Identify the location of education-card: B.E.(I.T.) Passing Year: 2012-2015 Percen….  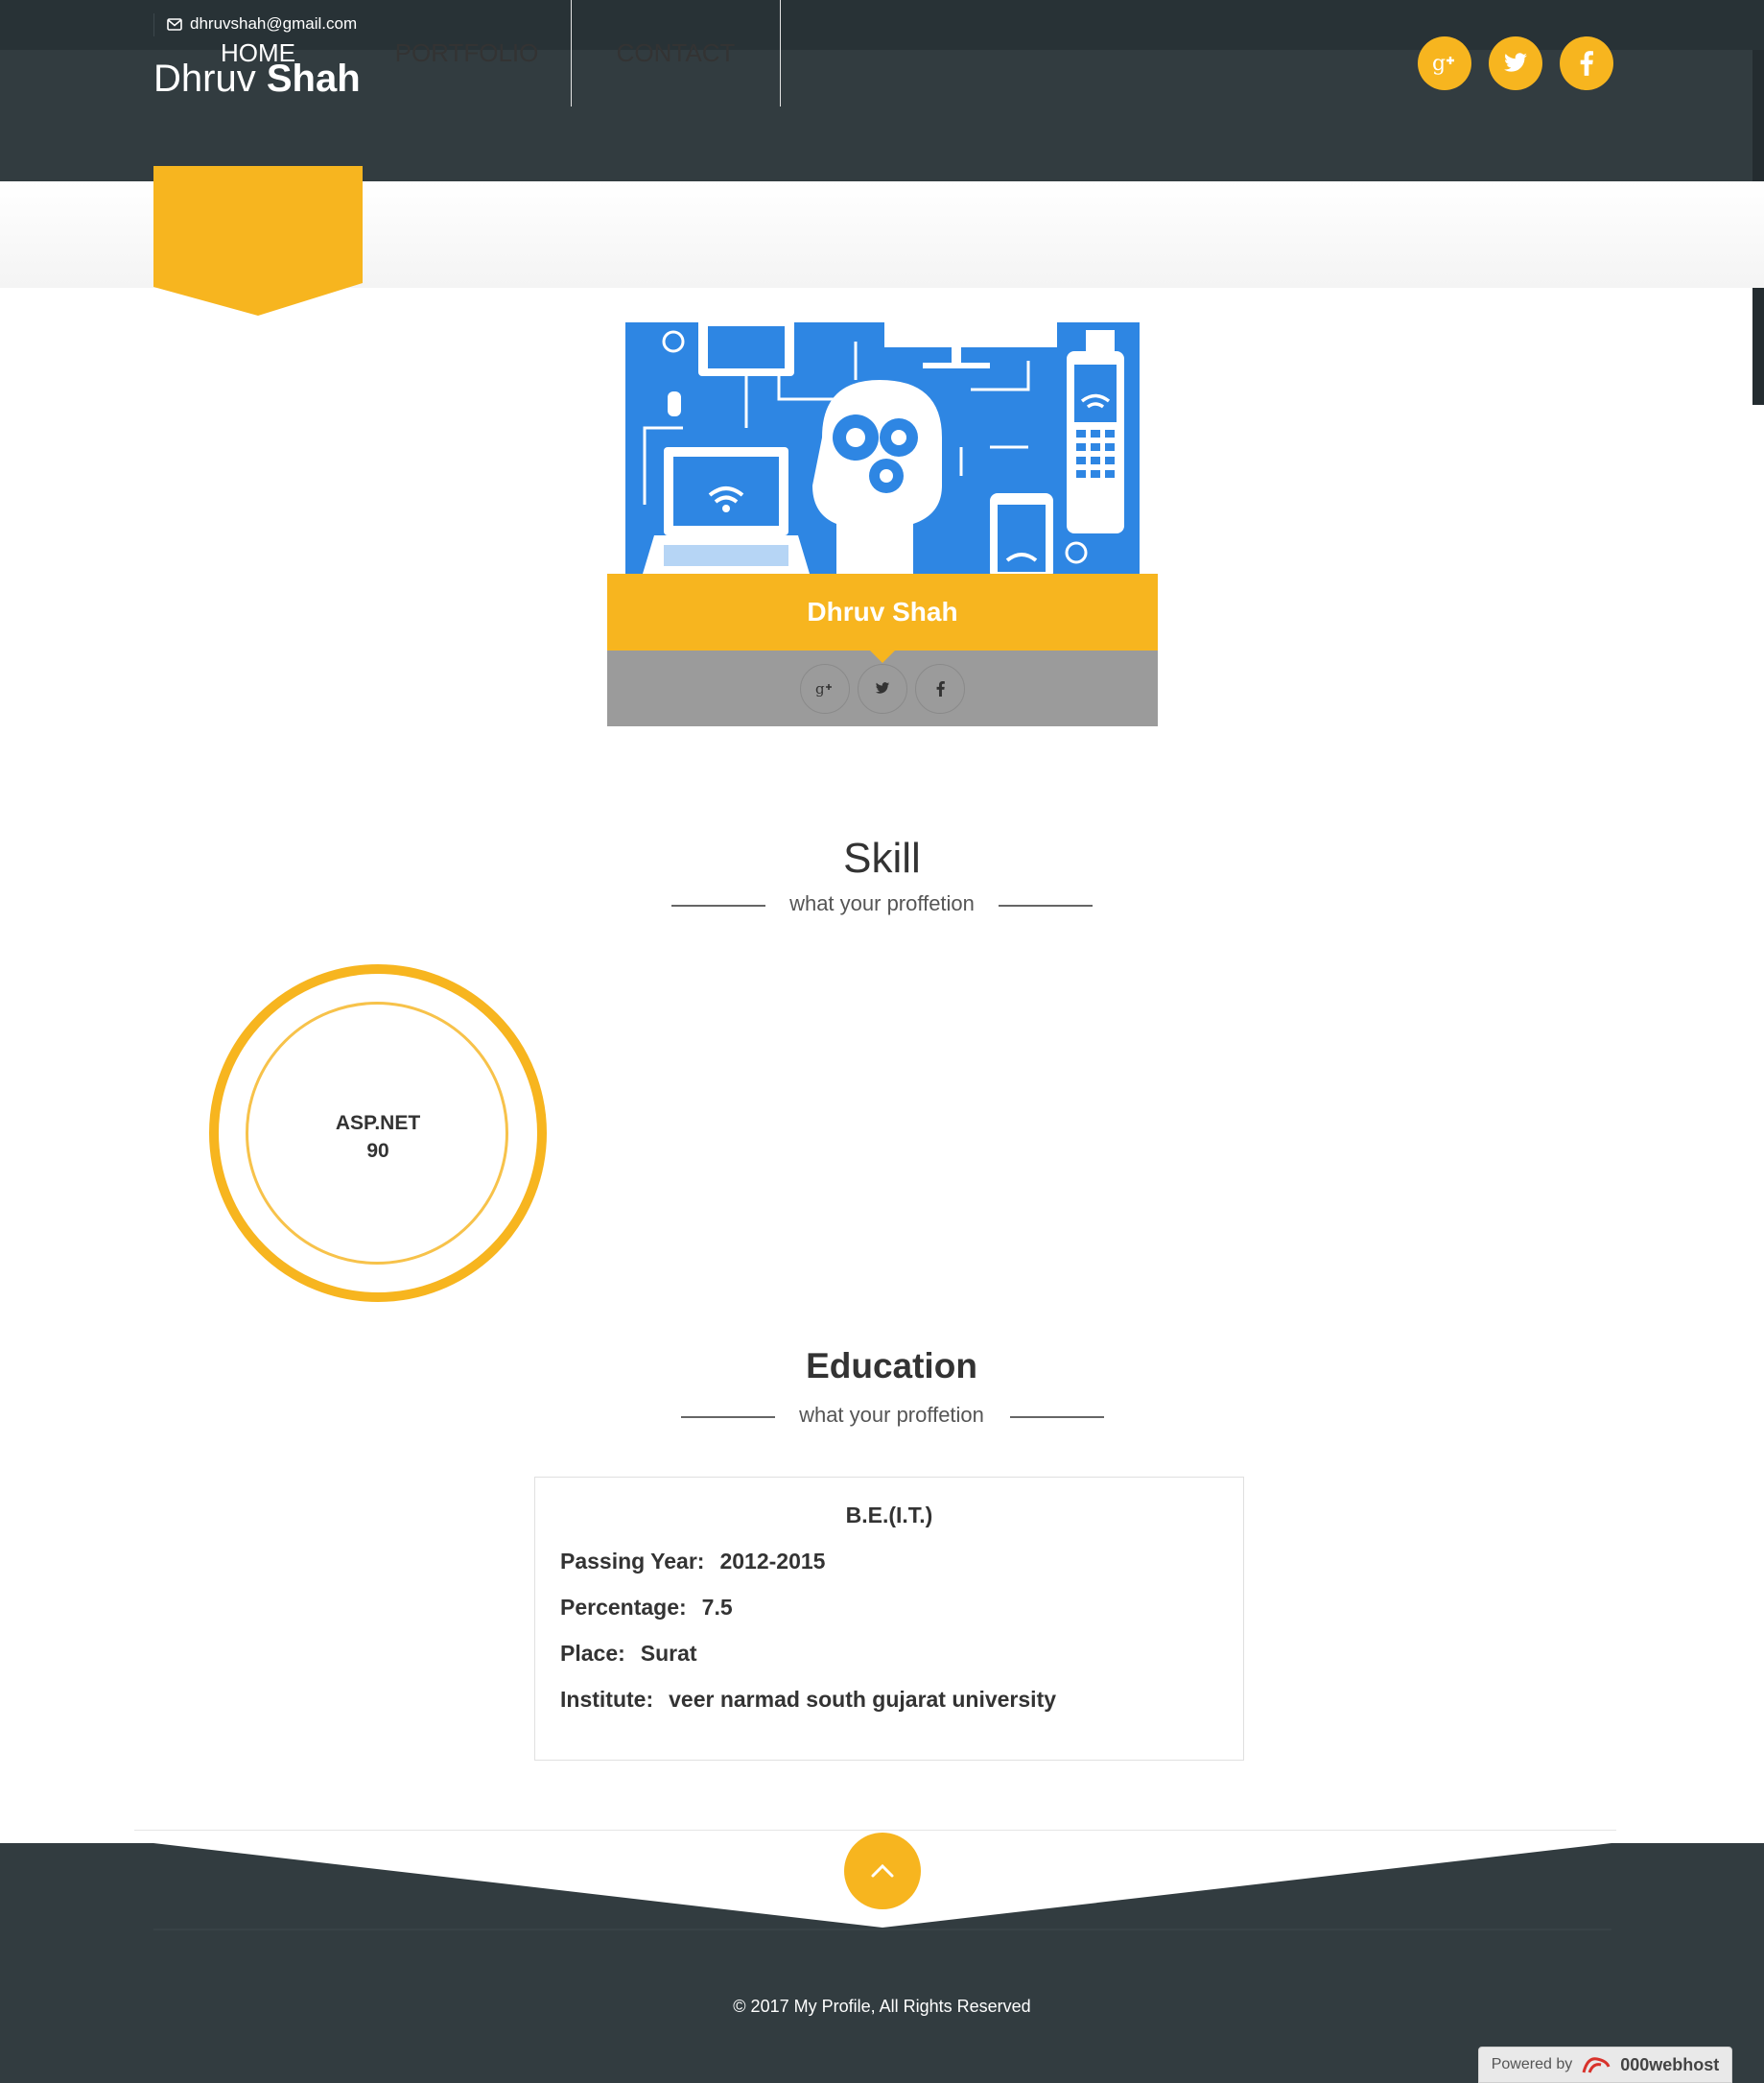
(889, 1619).